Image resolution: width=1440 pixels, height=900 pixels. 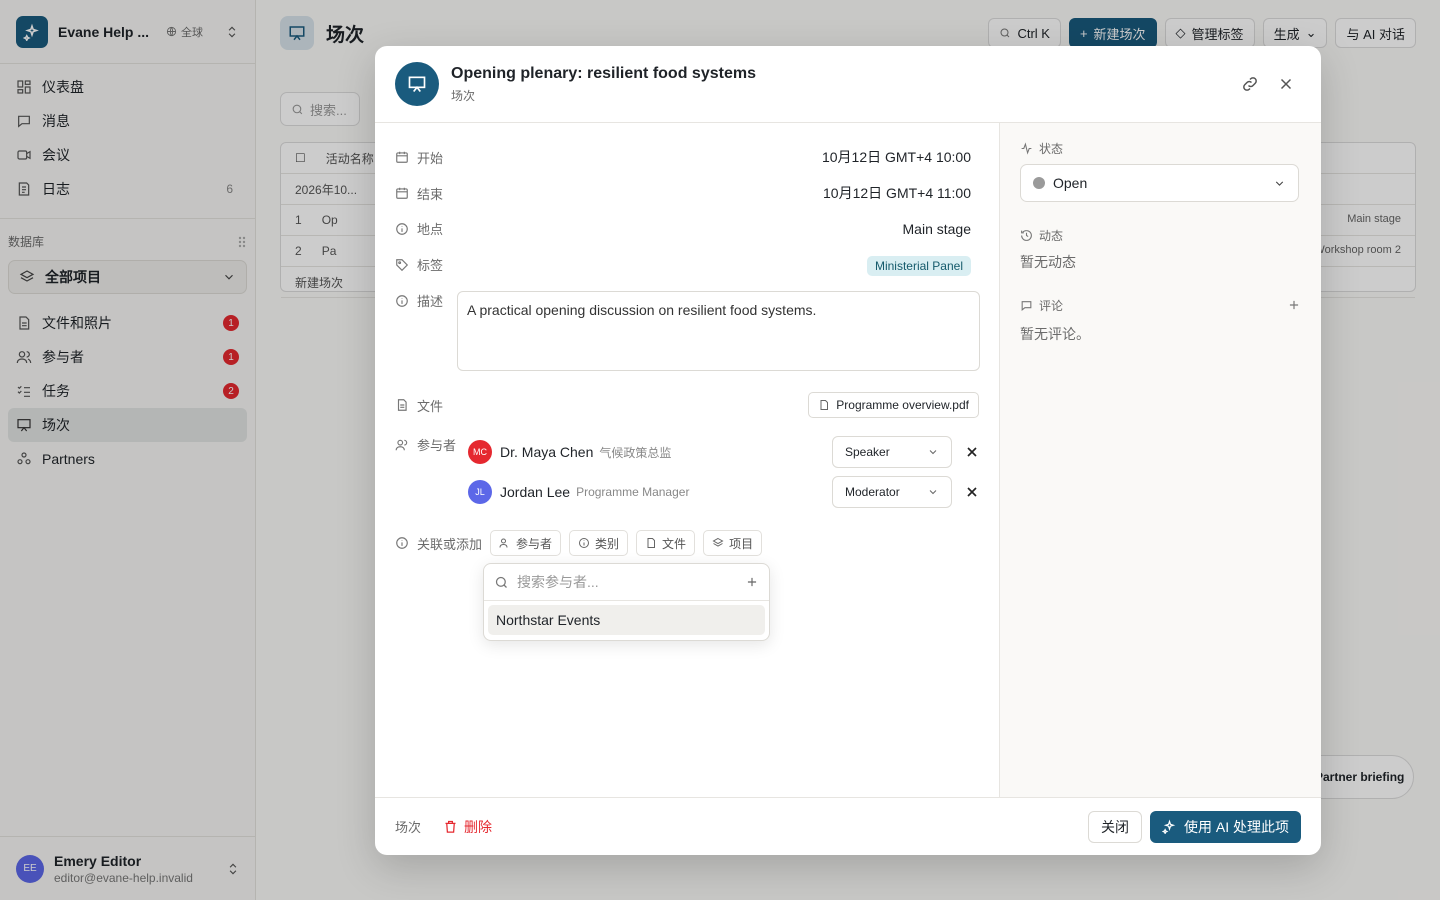 What do you see at coordinates (1114, 826) in the screenshot?
I see `close-button: 关闭` at bounding box center [1114, 826].